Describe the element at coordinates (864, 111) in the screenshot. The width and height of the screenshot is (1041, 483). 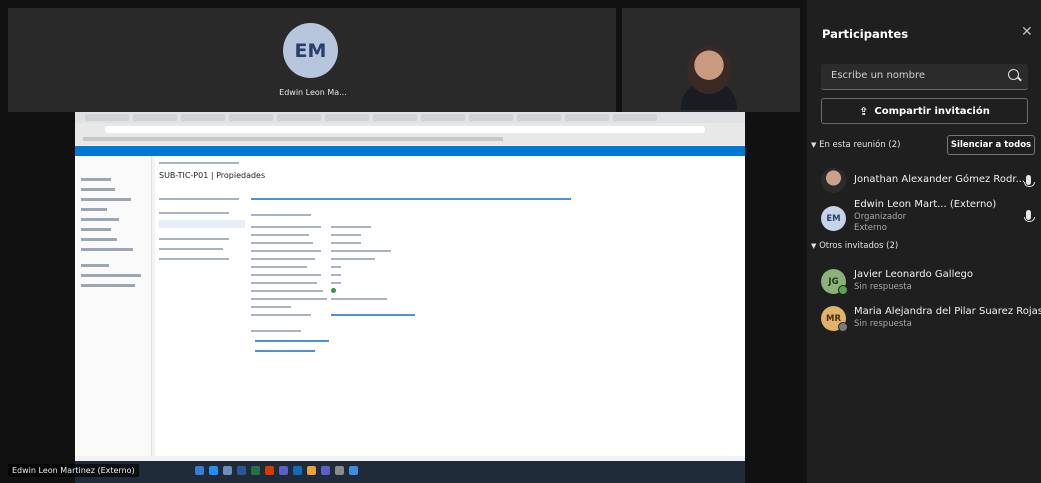
I see `share-icon: ⇪` at that location.